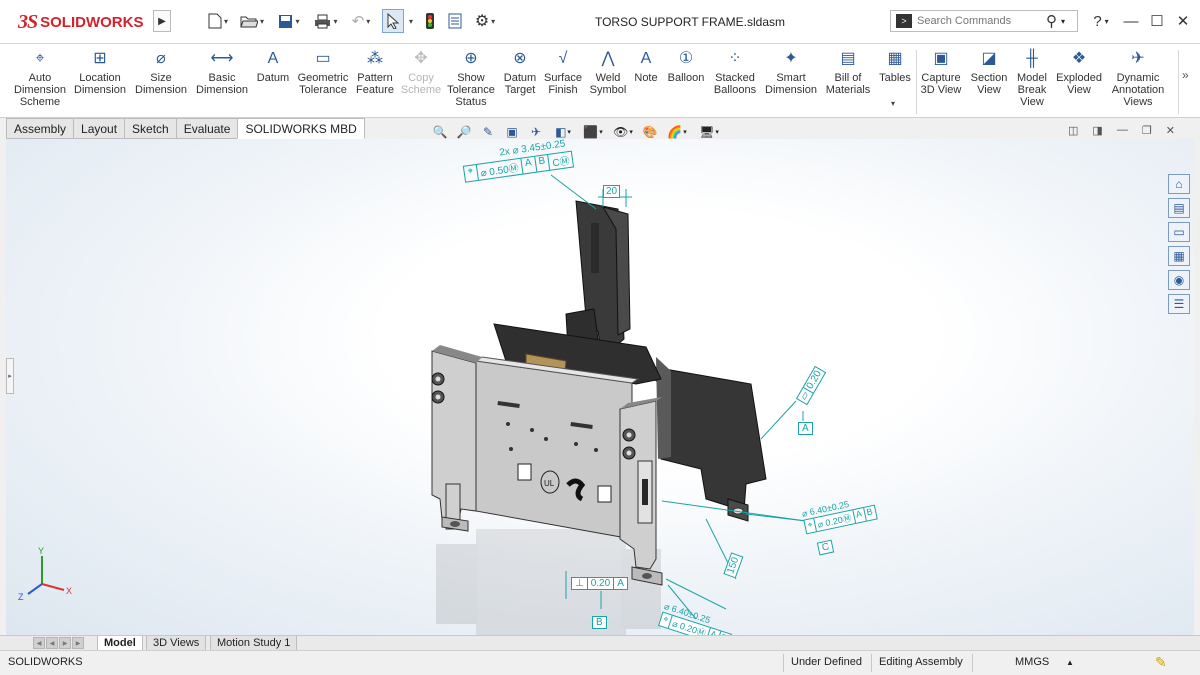  I want to click on new-document-button: ▾, so click(218, 21).